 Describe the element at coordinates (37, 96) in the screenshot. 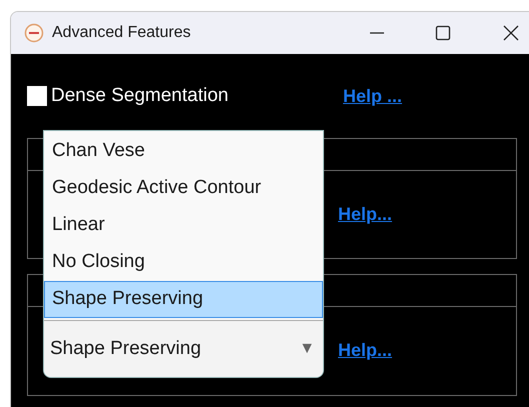

I see `checkbox` at that location.